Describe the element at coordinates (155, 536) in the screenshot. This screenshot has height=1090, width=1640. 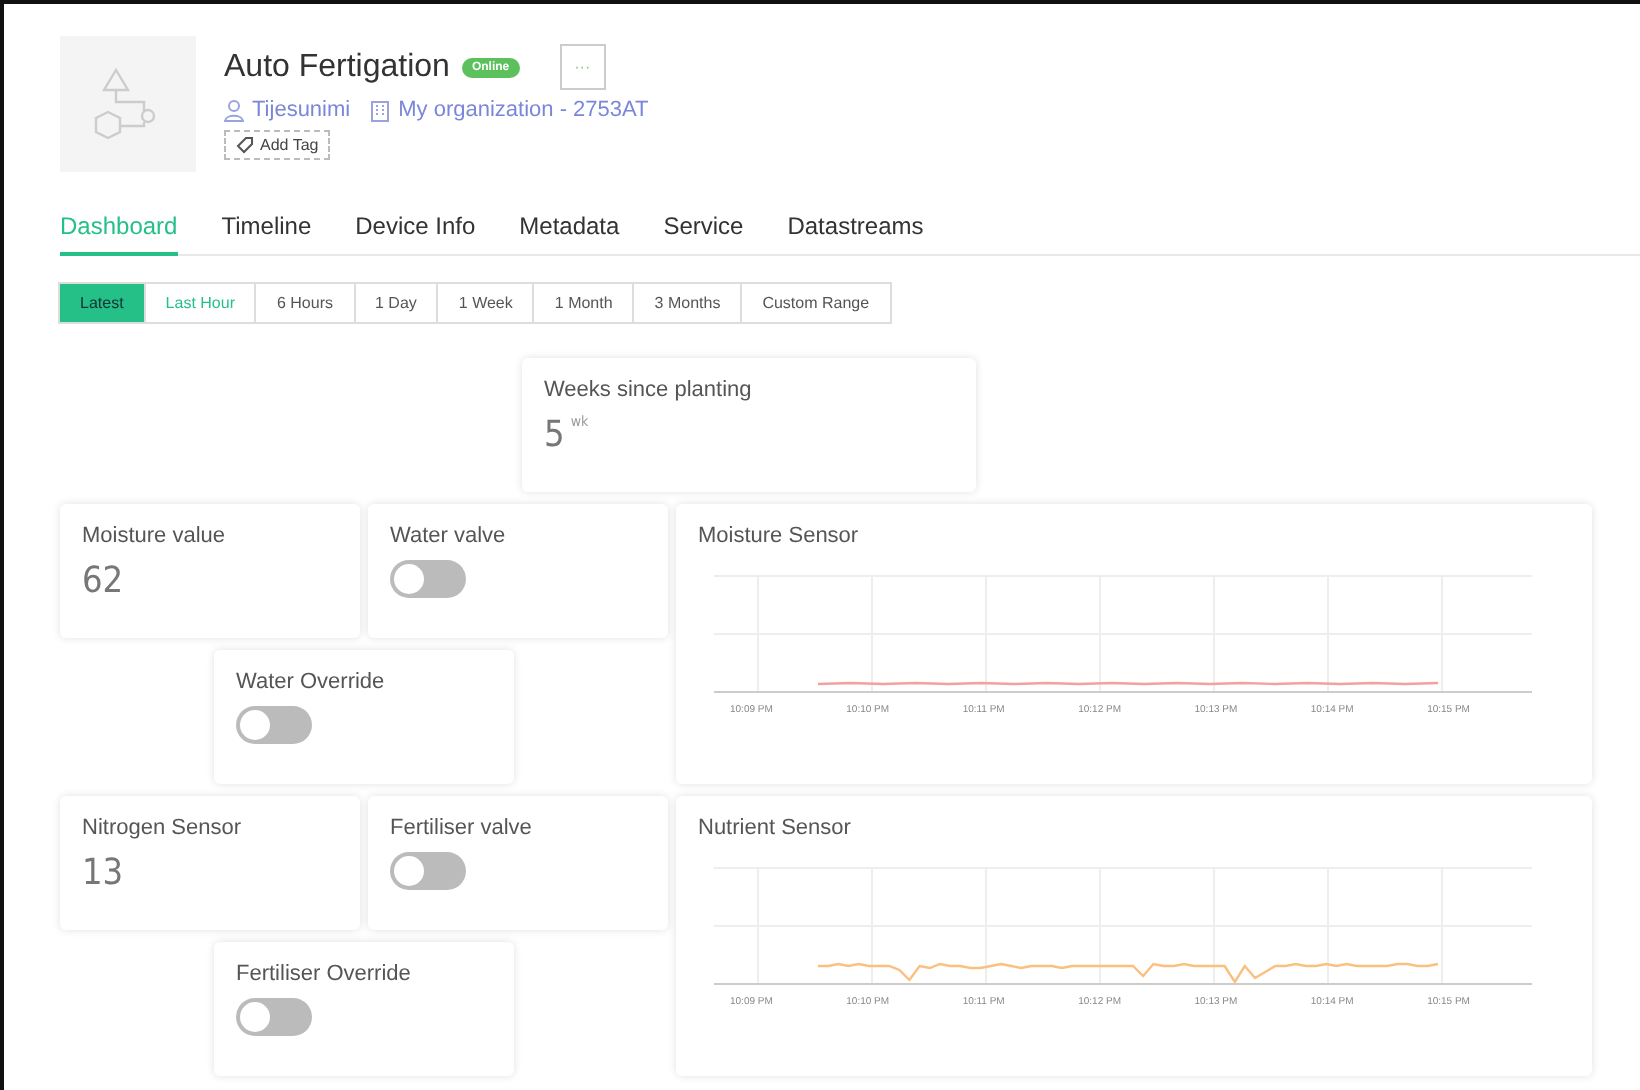
I see `widget-title: Moisture value` at that location.